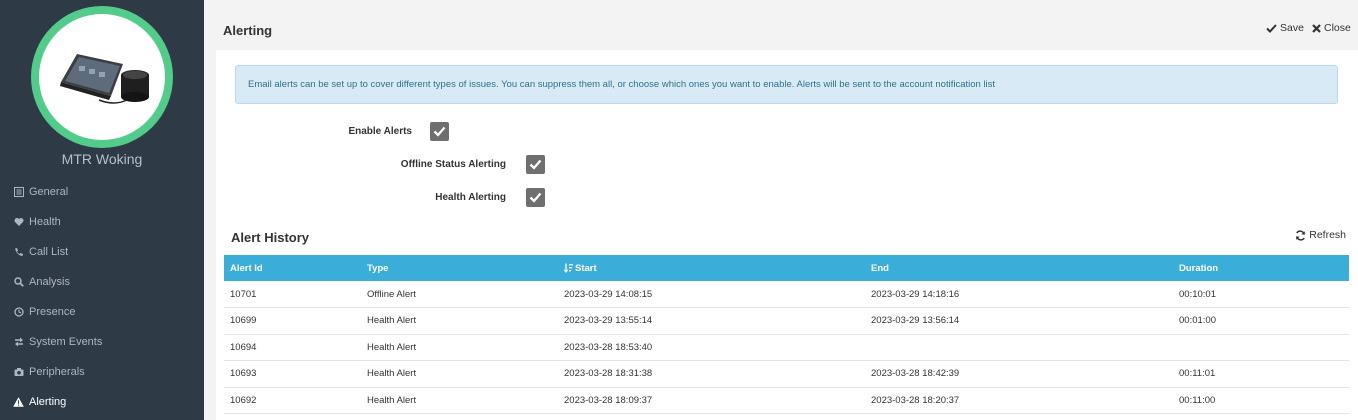 The height and width of the screenshot is (420, 1358). I want to click on column-header-start: Start, so click(711, 268).